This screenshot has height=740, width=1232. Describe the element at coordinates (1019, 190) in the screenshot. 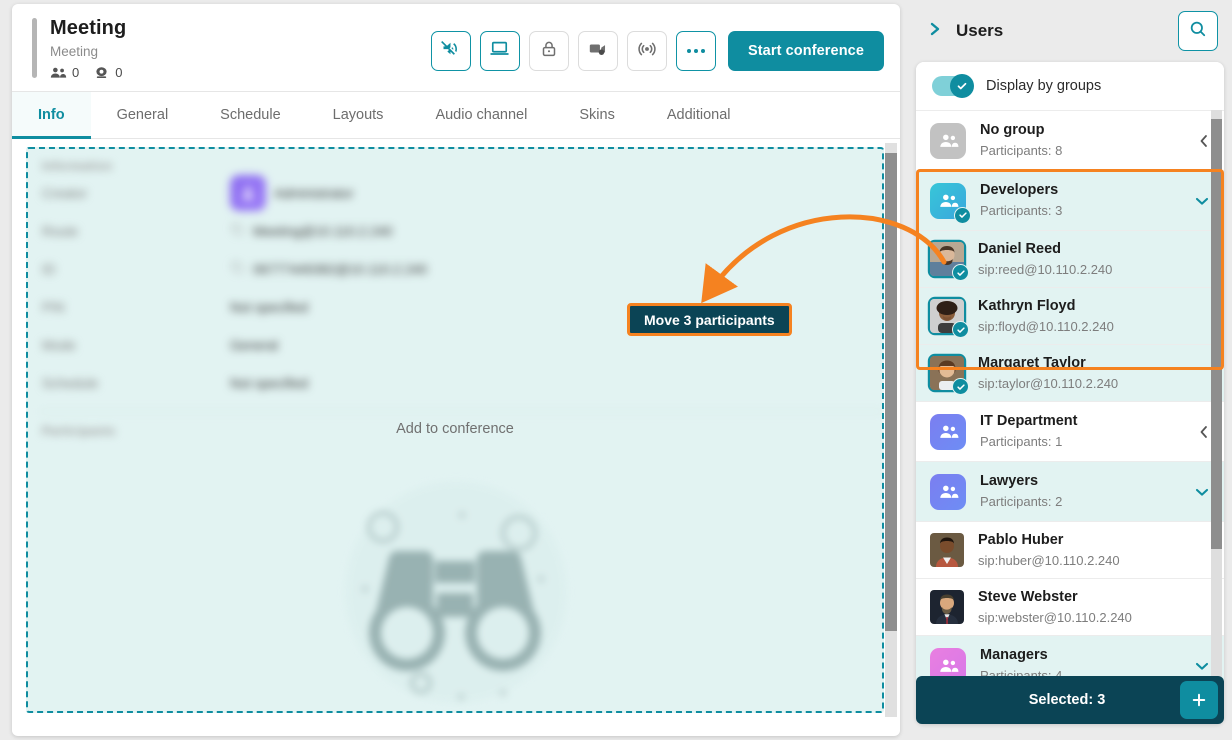

I see `group-name: Developers` at that location.